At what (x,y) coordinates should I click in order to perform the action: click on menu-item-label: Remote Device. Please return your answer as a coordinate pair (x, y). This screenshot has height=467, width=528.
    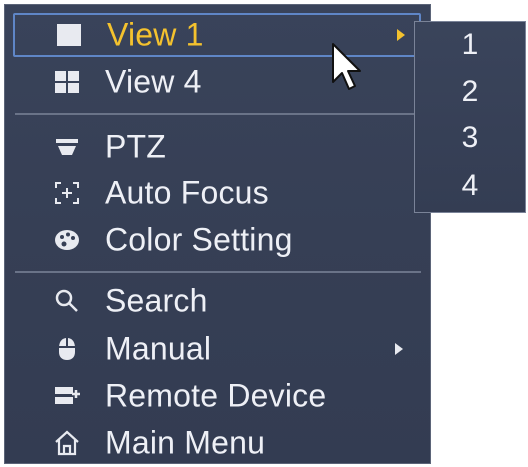
    Looking at the image, I should click on (216, 395).